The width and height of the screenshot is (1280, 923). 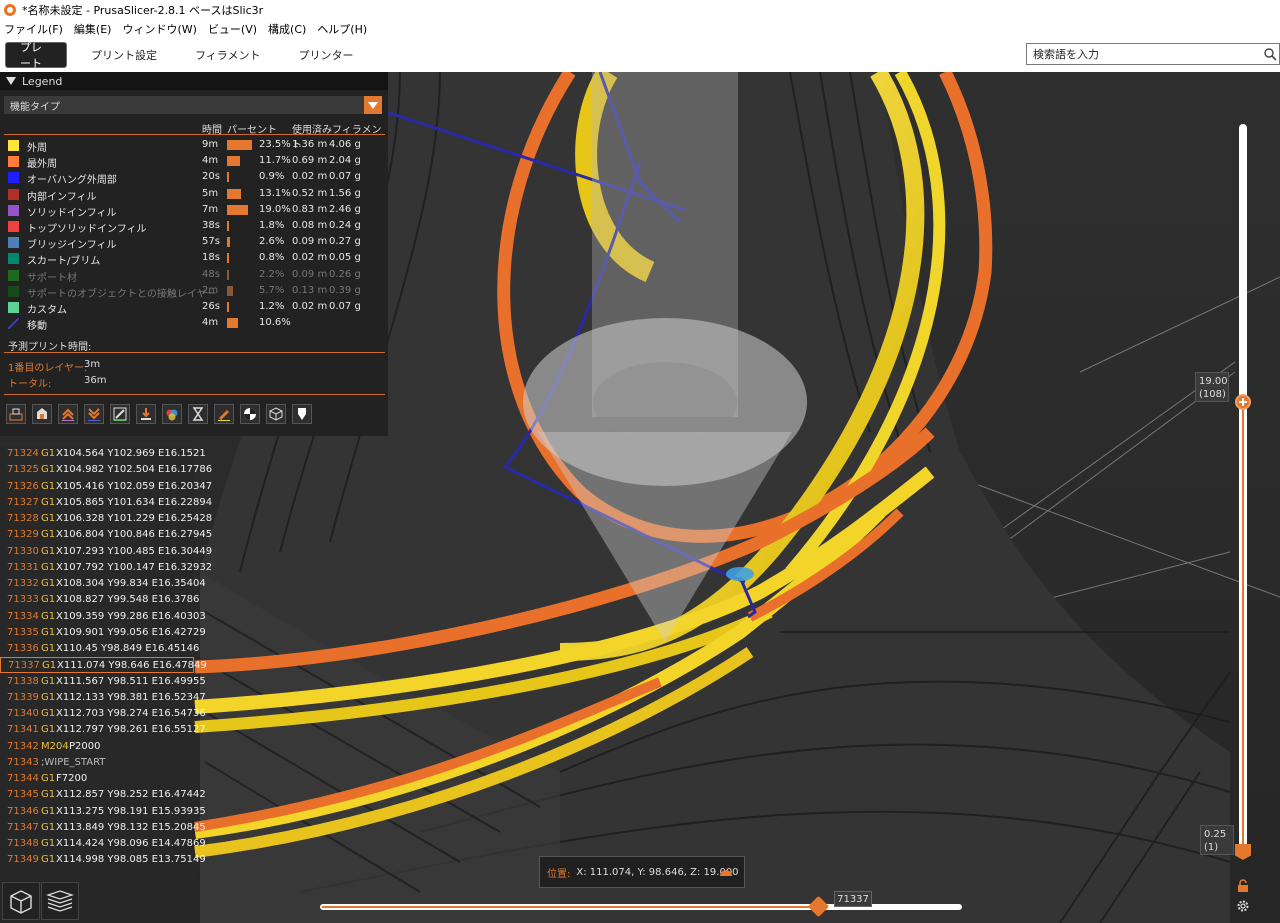 I want to click on legend-row: カスタム 26s 1.2% 0.02 m 0.07 g, so click(x=194, y=307).